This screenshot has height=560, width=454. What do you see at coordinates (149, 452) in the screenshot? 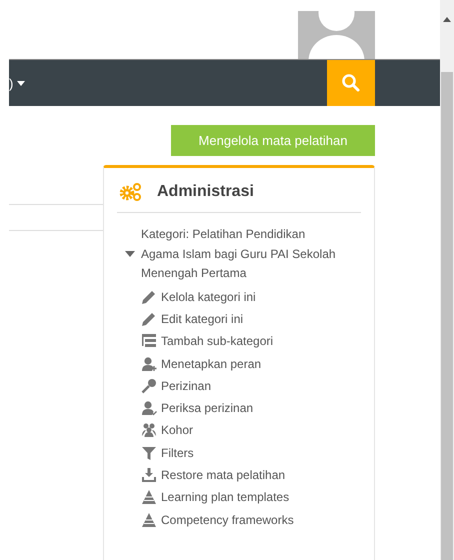
I see `filter-icon` at bounding box center [149, 452].